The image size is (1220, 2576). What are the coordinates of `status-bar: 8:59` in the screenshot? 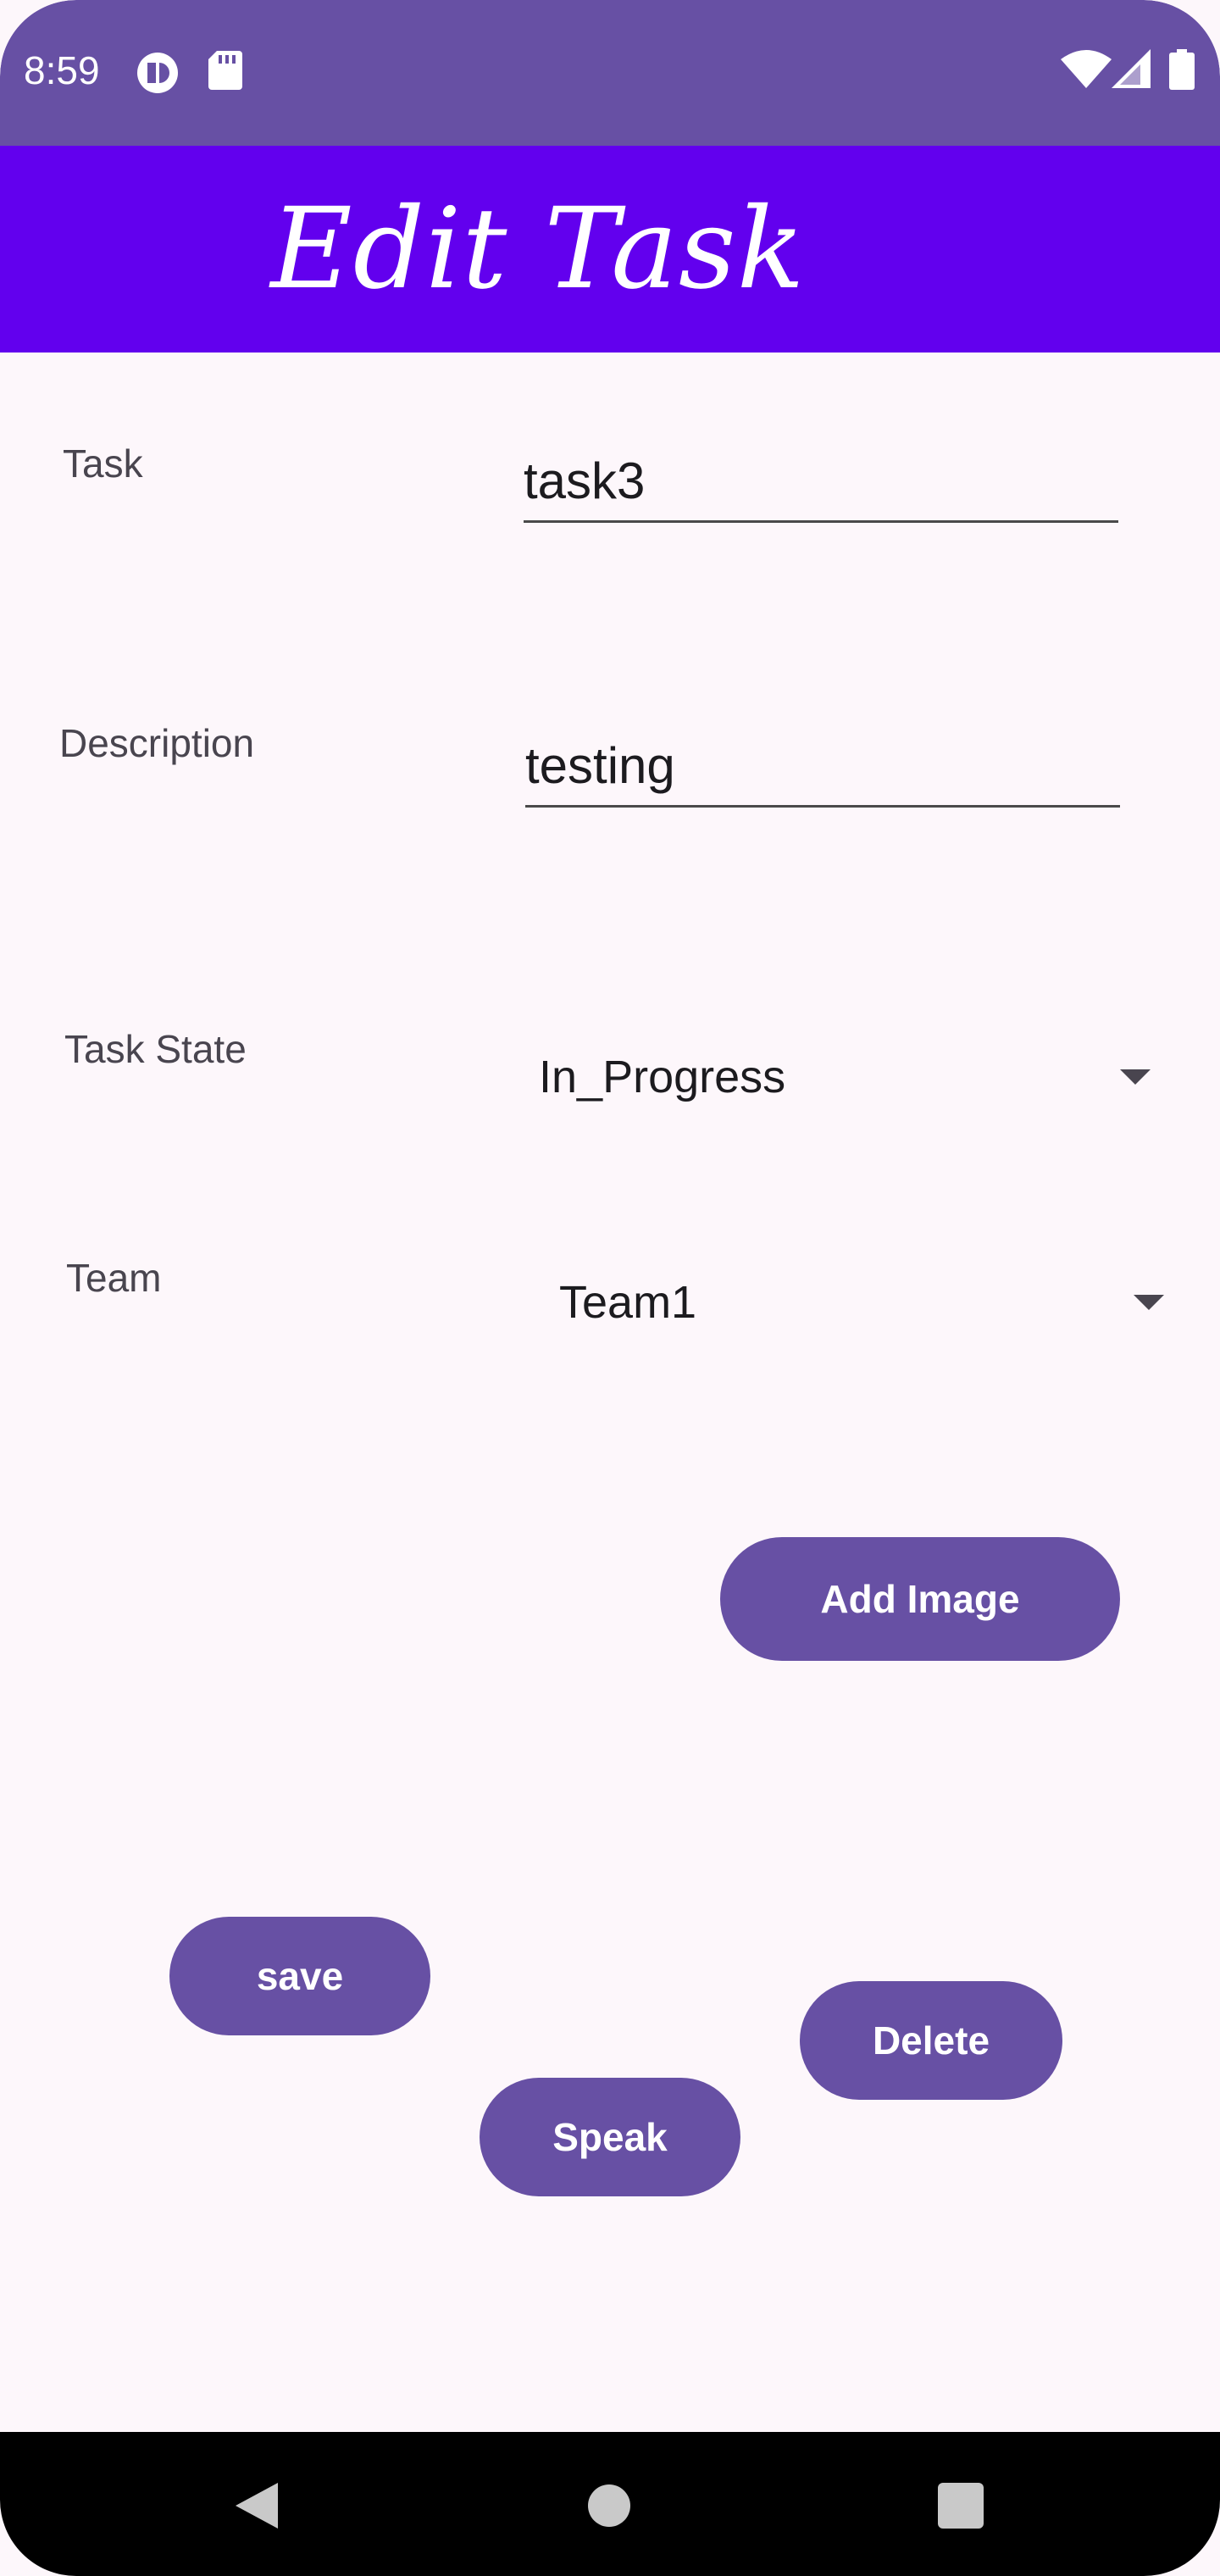 It's located at (610, 73).